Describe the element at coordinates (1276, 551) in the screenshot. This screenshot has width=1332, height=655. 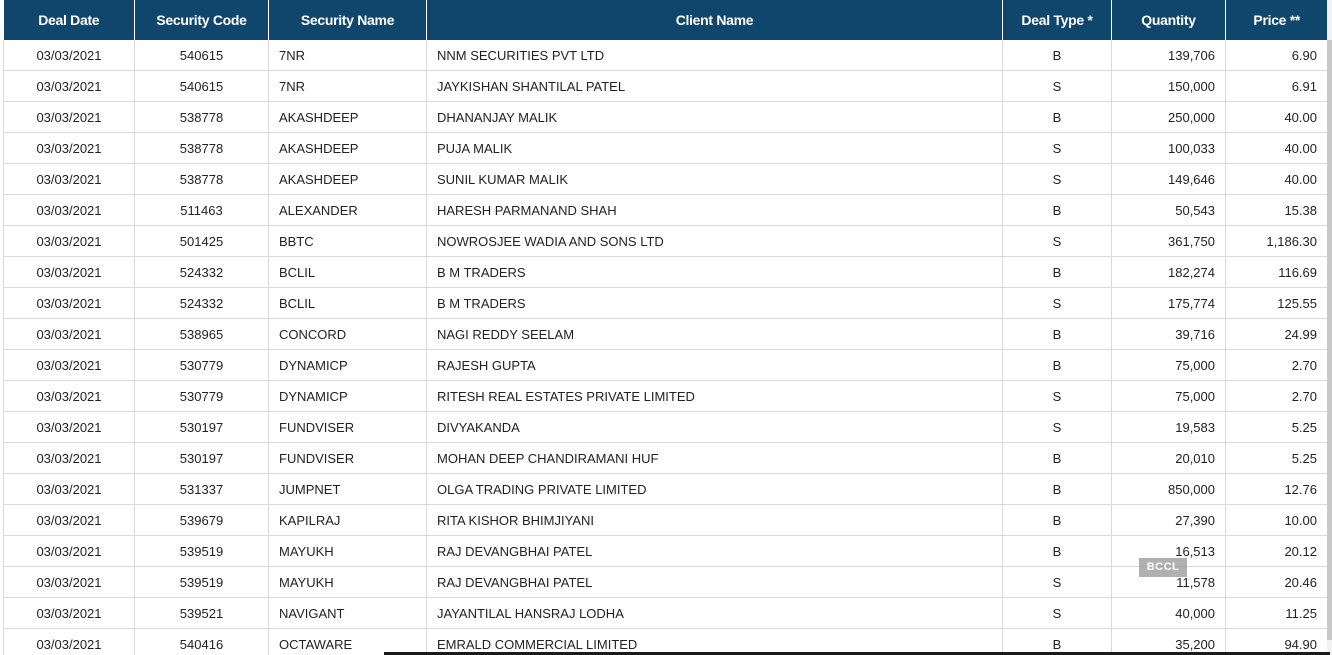
I see `cell-price: 20.12` at that location.